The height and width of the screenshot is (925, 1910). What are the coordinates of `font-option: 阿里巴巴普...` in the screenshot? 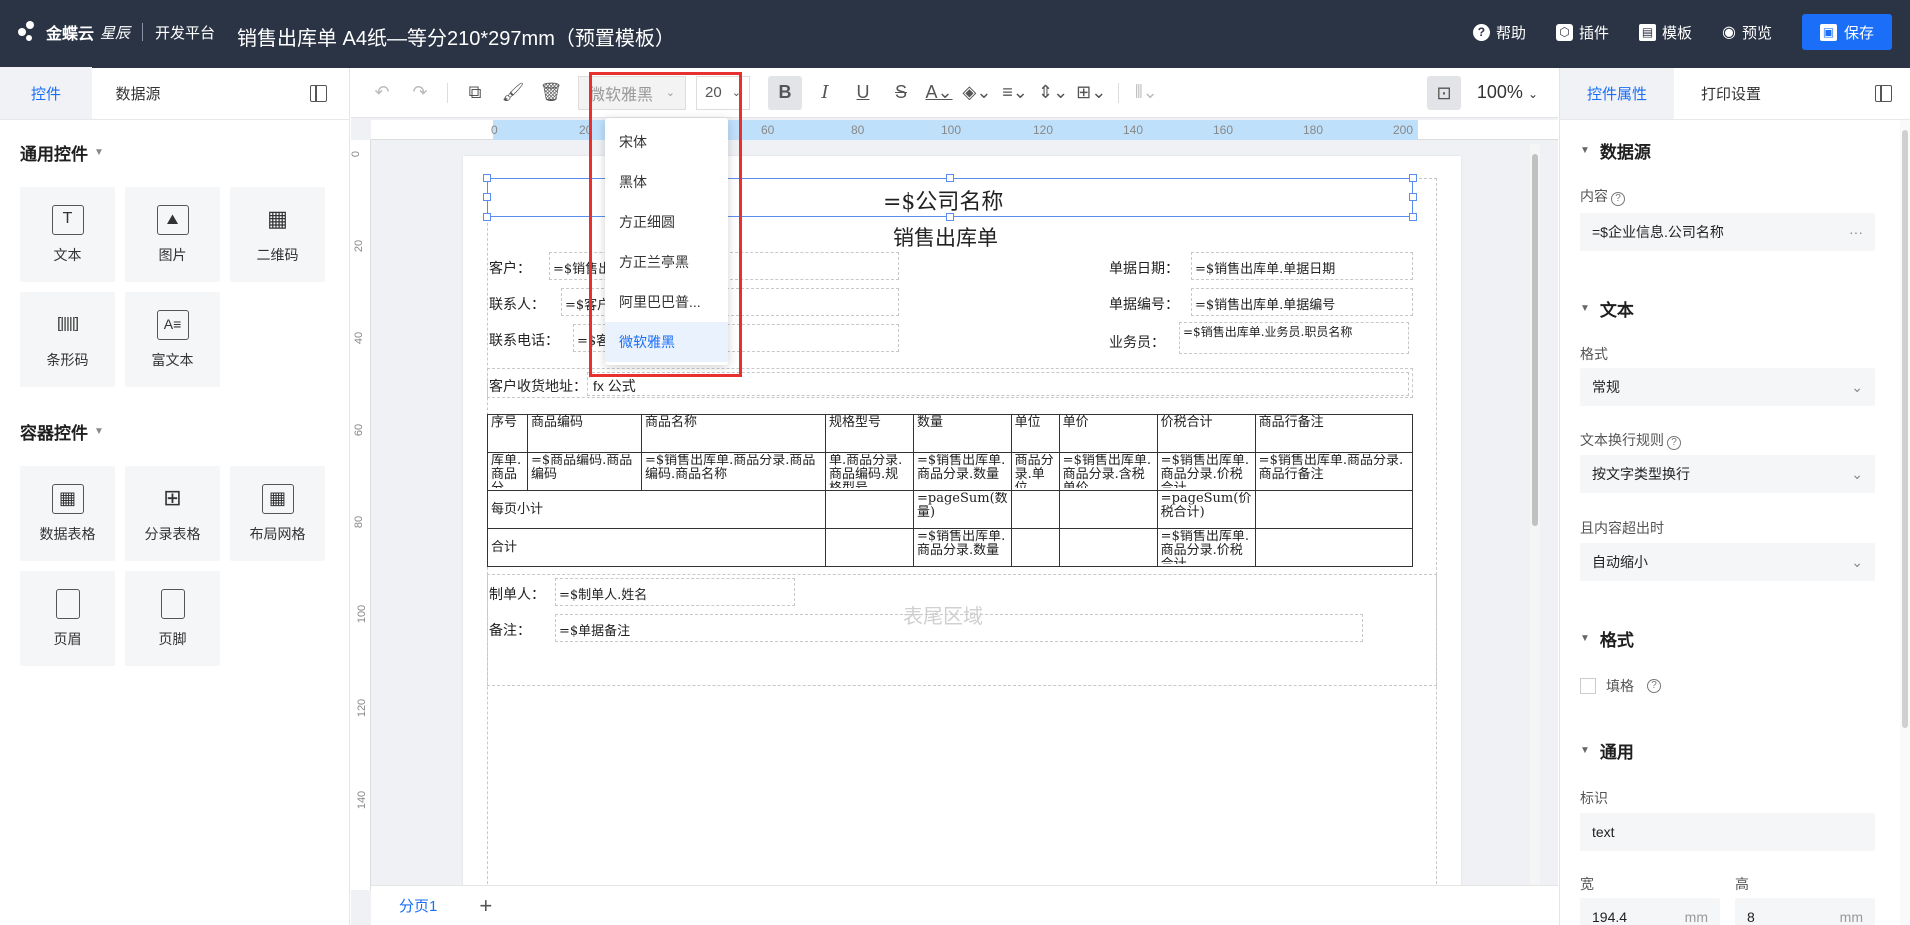 It's located at (666, 302).